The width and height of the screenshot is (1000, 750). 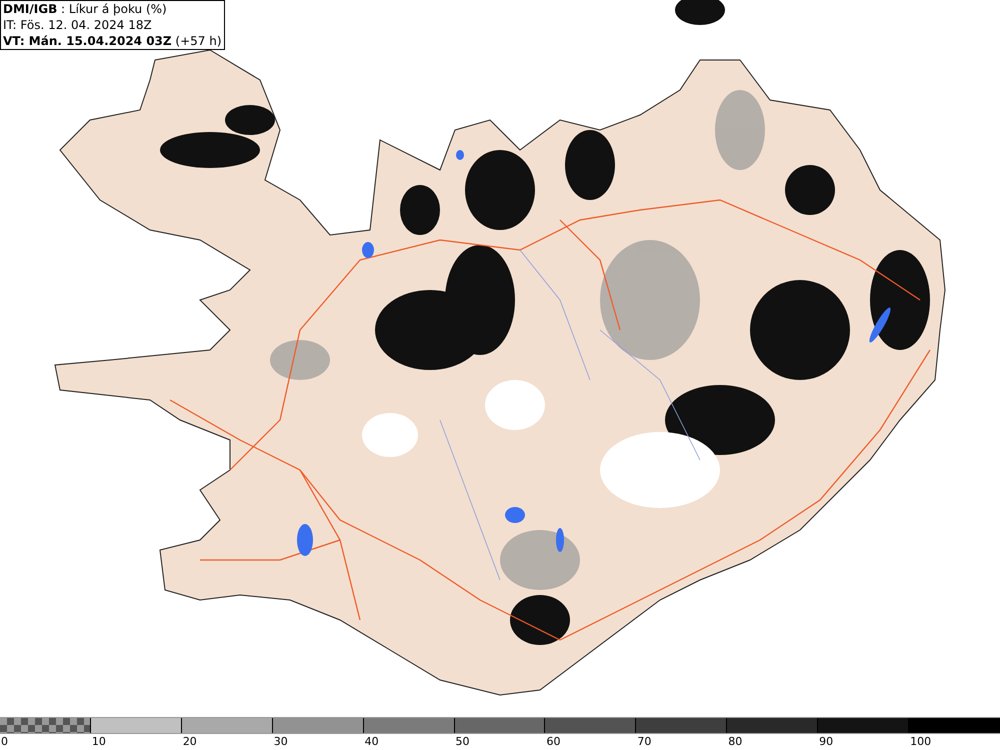 I want to click on legend-tick-label: 10, so click(x=99, y=742).